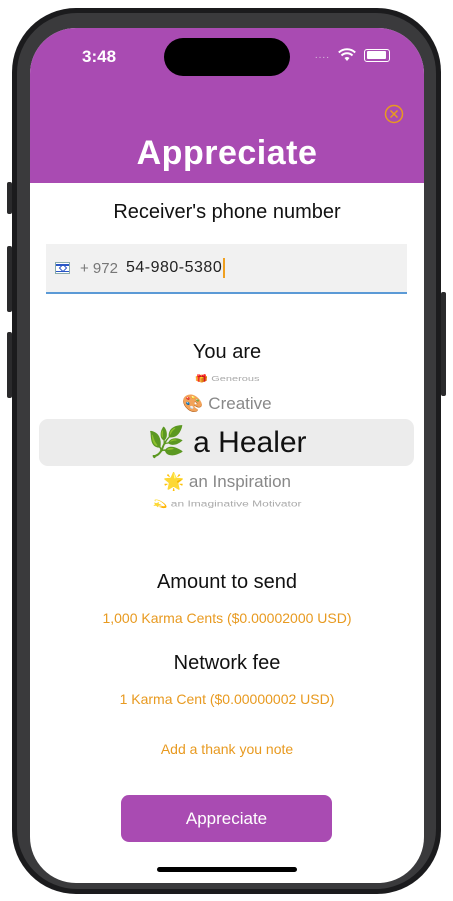 This screenshot has height=901, width=453. I want to click on volume-up-button, so click(9, 279).